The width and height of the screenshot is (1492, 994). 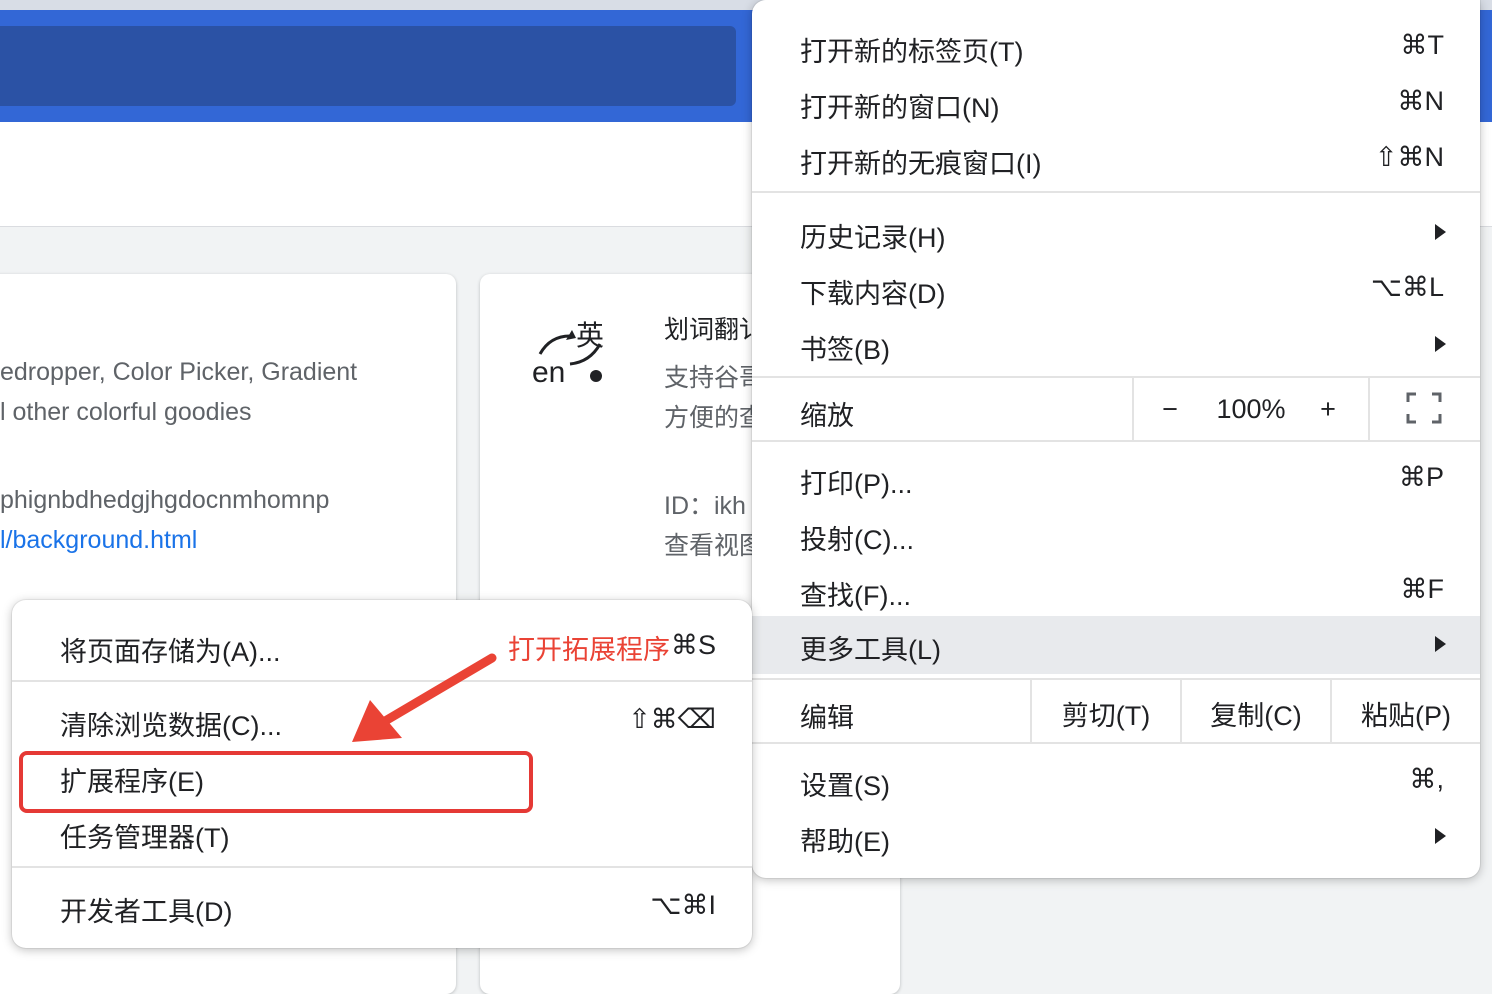 I want to click on card-background-link: l/background.html, so click(x=98, y=540).